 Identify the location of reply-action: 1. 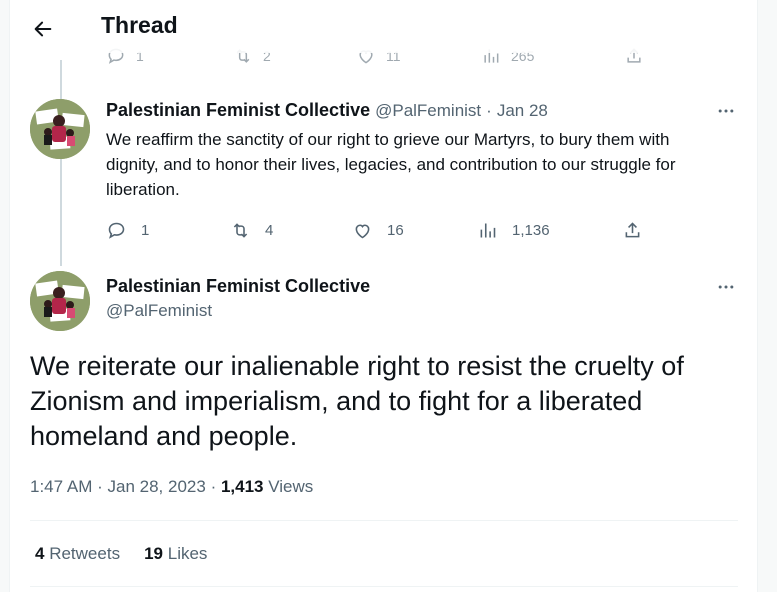
(127, 230).